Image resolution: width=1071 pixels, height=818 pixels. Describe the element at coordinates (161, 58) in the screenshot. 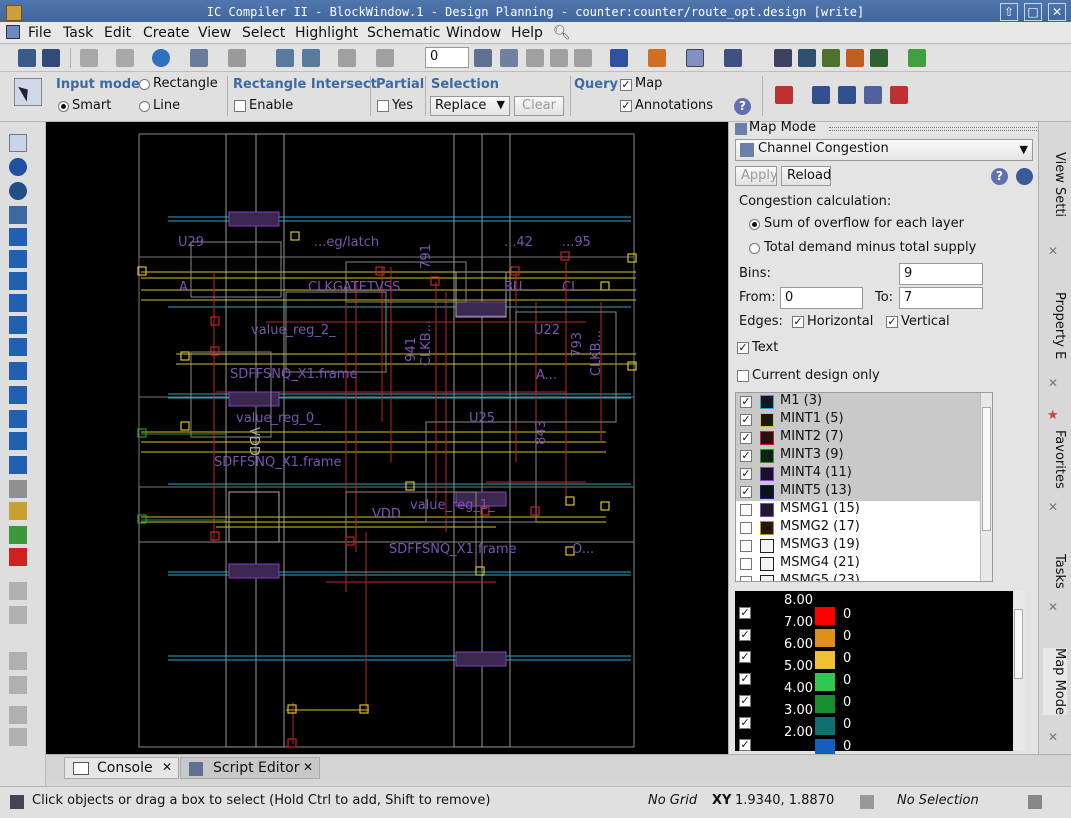

I see `snap-icon` at that location.